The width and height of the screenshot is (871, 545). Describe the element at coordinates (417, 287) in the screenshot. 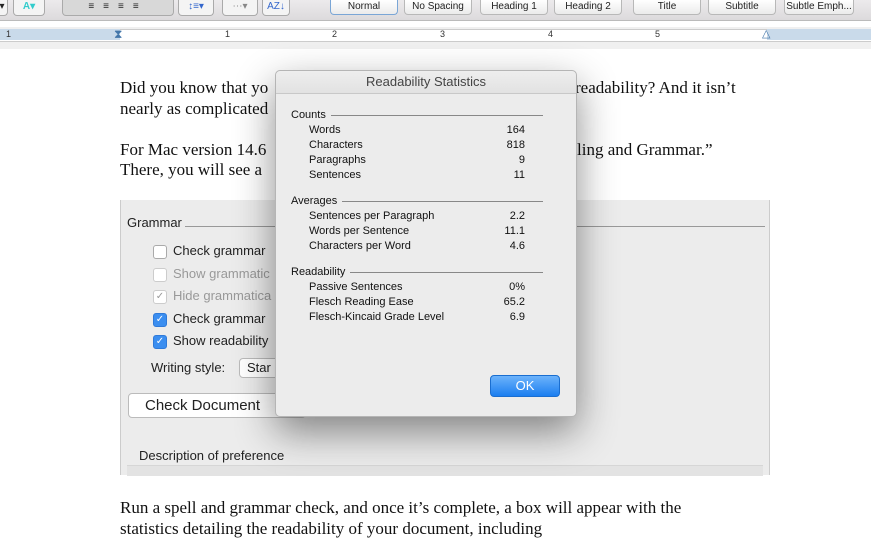

I see `stat-row: Passive Sentences 0%` at that location.